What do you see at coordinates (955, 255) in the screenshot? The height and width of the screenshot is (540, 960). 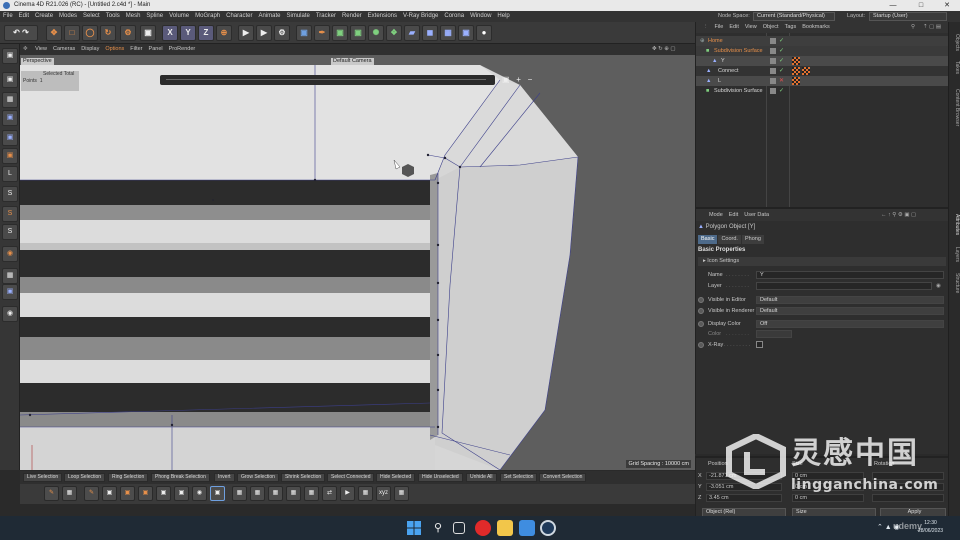 I see `side-tab-layers: Layers` at bounding box center [955, 255].